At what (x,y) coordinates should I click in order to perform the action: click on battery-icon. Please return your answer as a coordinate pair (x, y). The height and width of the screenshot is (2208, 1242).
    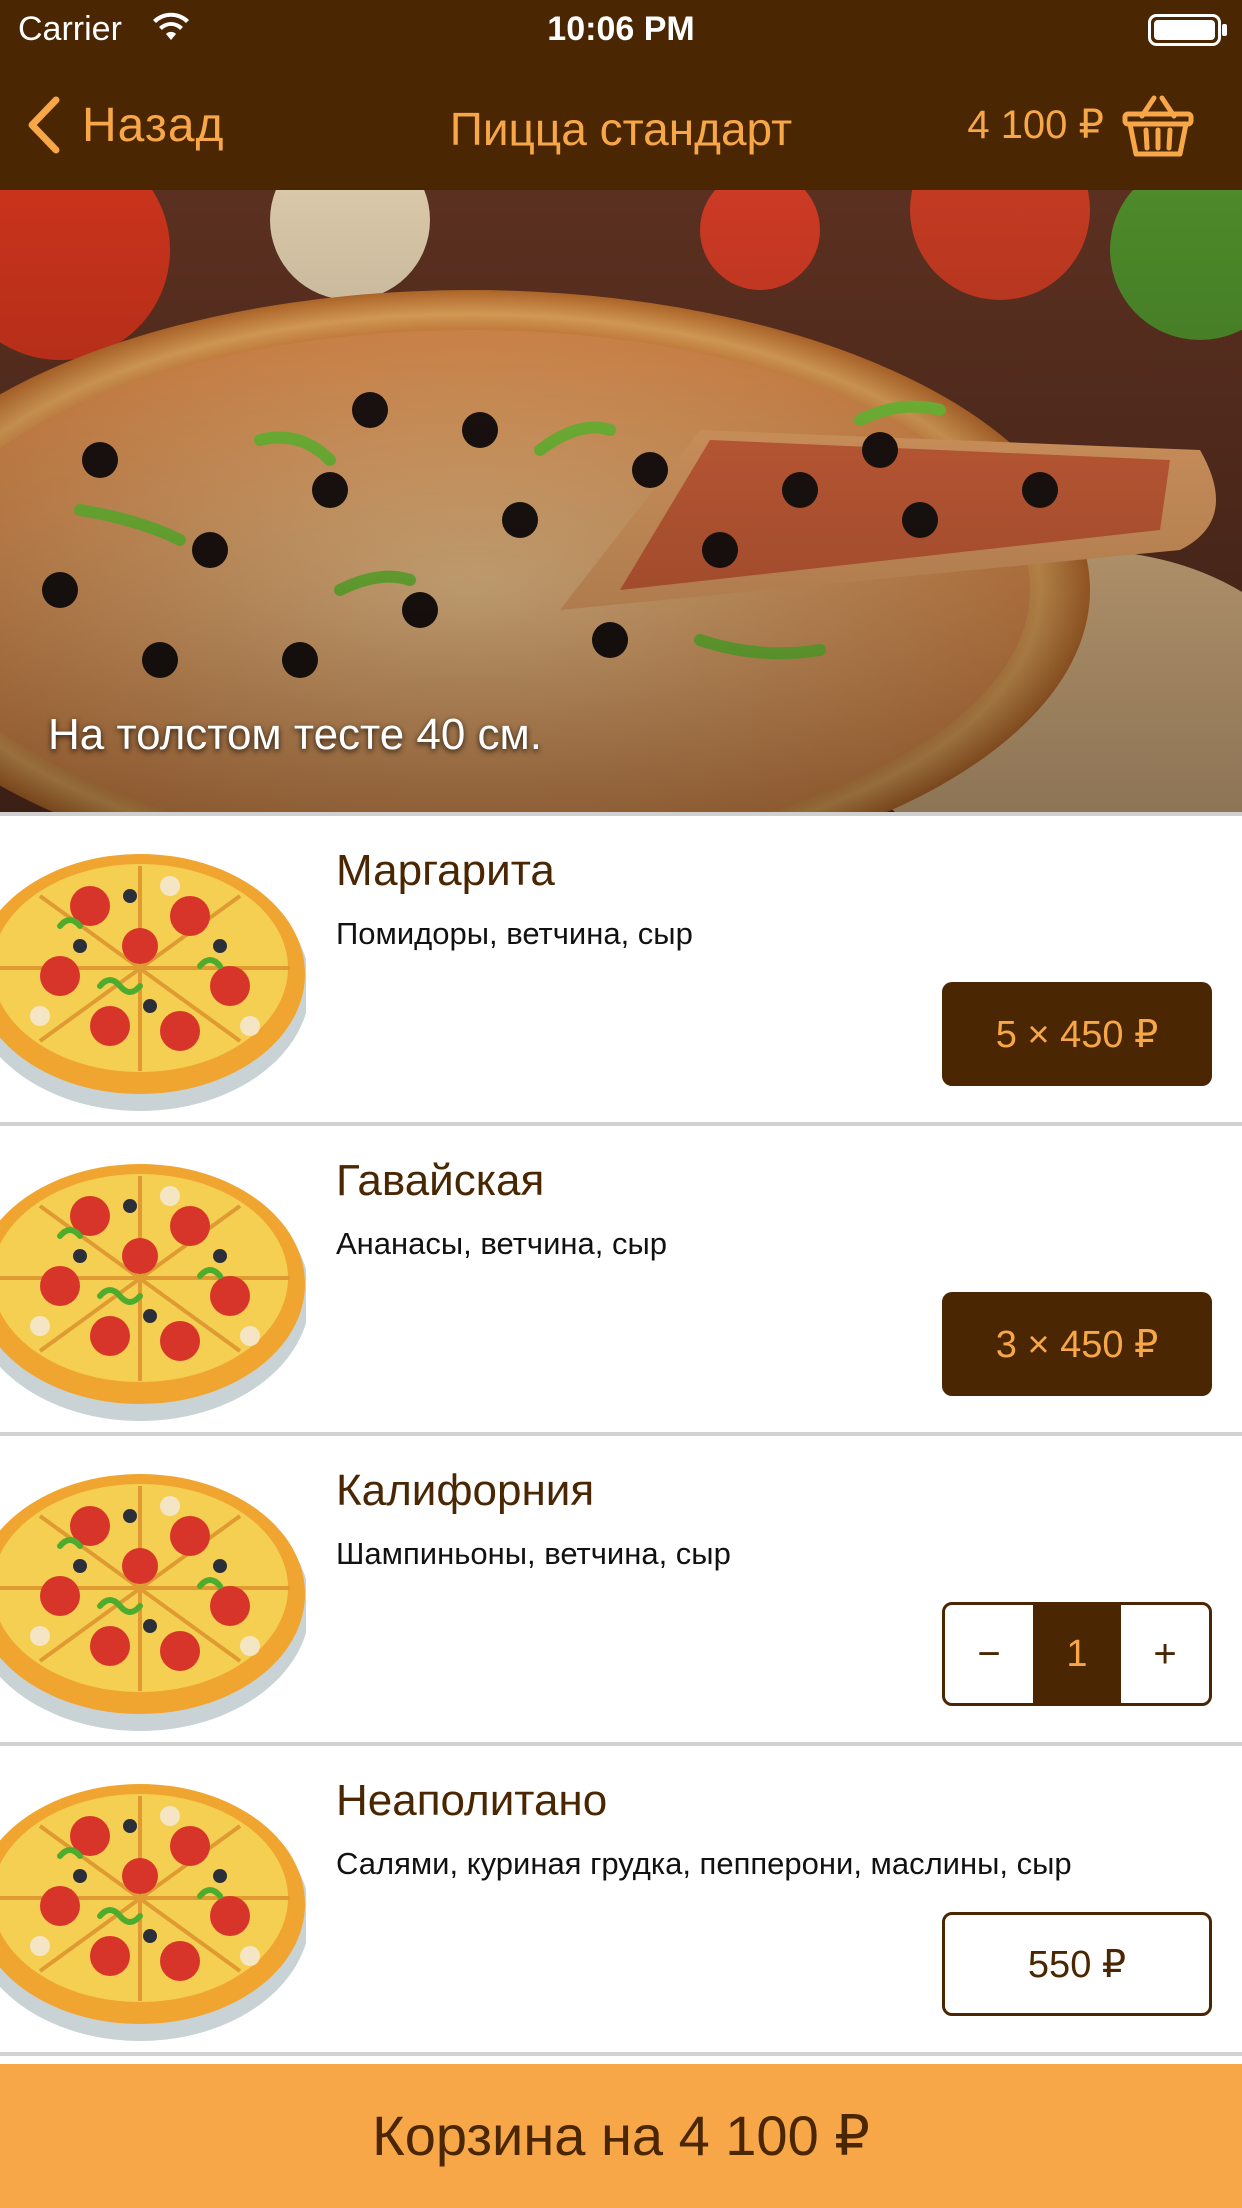
    Looking at the image, I should click on (1187, 30).